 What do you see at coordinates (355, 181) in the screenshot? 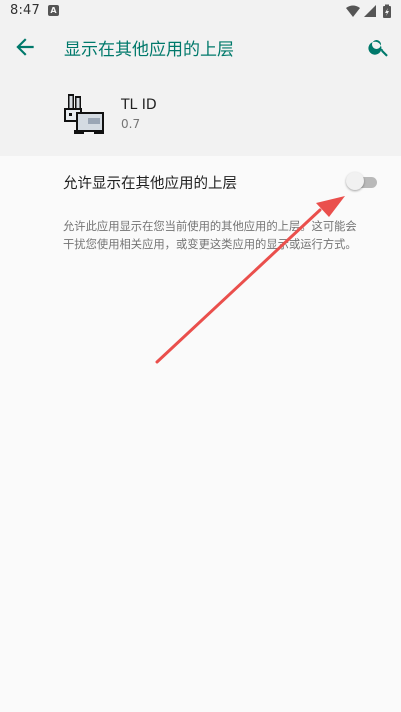
I see `switch-thumb` at bounding box center [355, 181].